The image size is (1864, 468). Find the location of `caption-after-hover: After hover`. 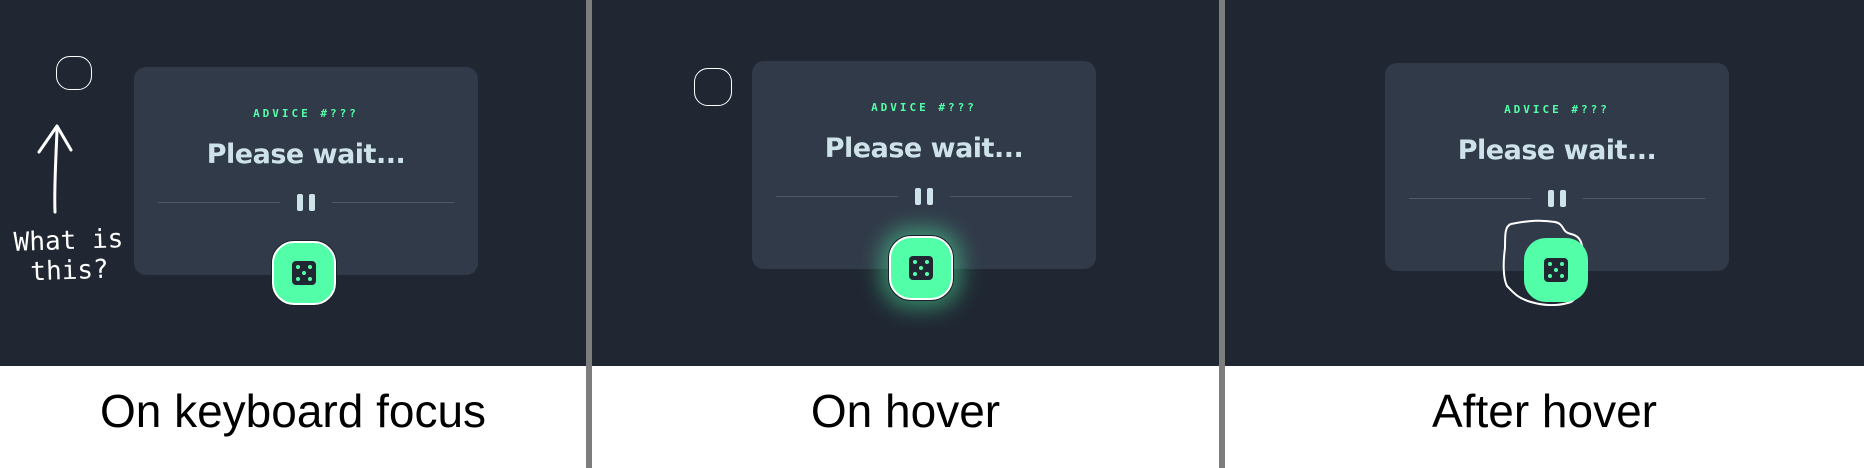

caption-after-hover: After hover is located at coordinates (1544, 411).